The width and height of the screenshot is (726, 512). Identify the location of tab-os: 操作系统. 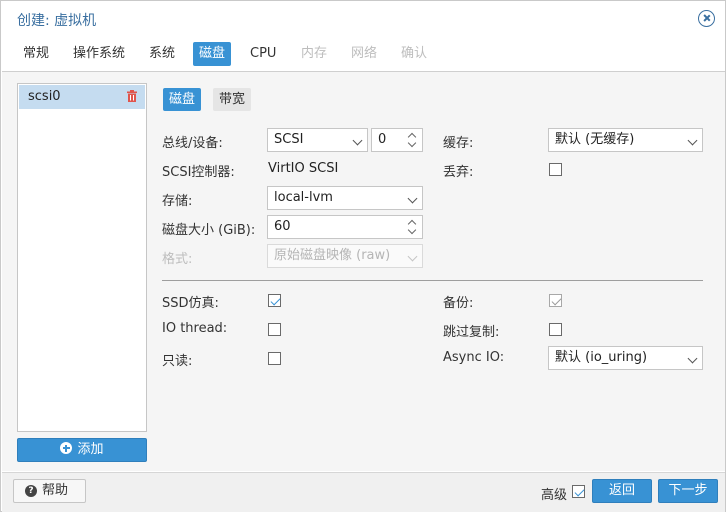
(99, 54).